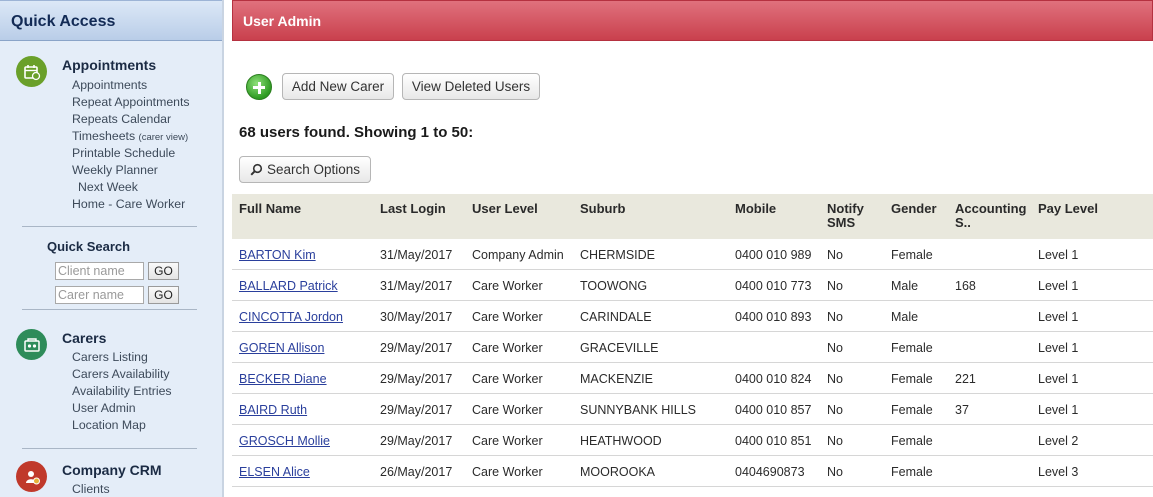 Image resolution: width=1153 pixels, height=497 pixels. Describe the element at coordinates (122, 374) in the screenshot. I see `sidebar-item-carers-availability: Carers Availability` at that location.